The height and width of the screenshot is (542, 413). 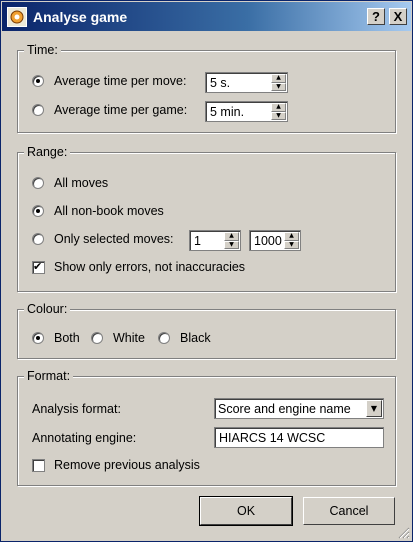 I want to click on analysis-format-select: Score and engine name ▼, so click(x=299, y=408).